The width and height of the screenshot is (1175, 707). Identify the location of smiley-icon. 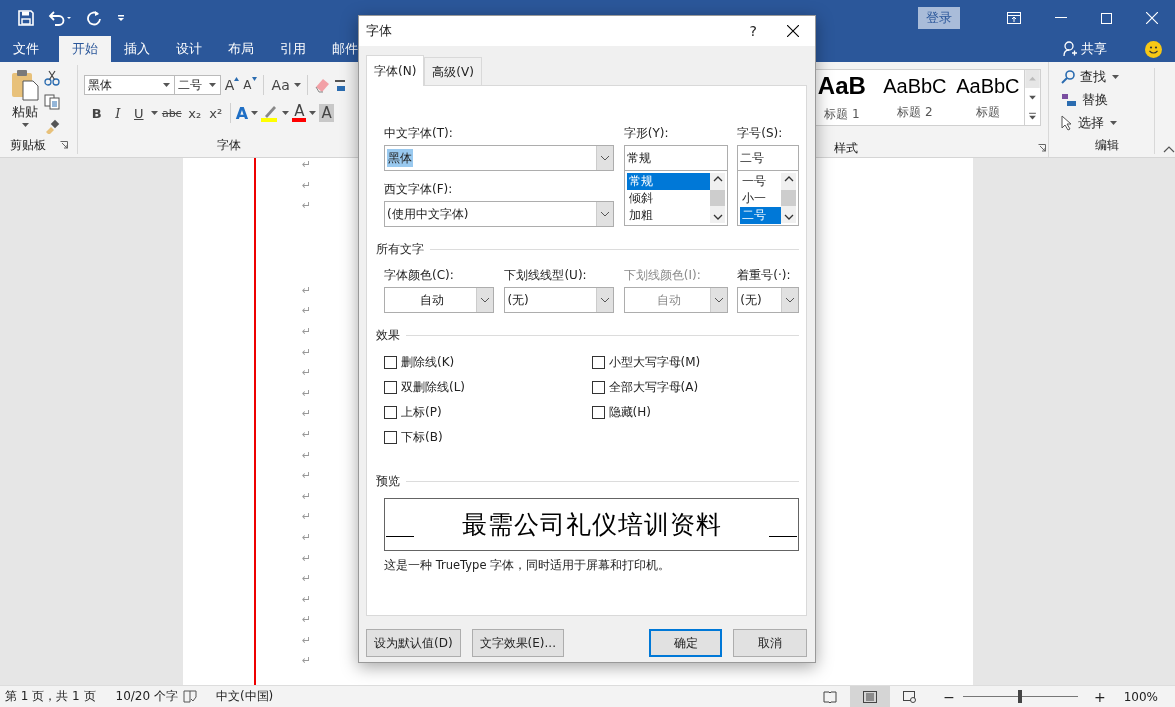
(1153, 49).